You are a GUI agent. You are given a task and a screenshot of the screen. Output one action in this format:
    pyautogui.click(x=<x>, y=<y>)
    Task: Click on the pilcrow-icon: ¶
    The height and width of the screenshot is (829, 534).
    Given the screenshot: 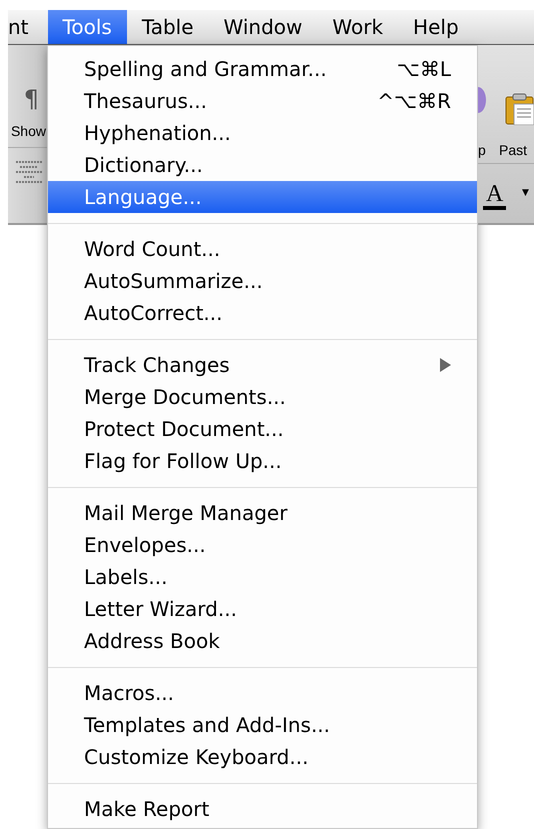 What is the action you would take?
    pyautogui.click(x=31, y=99)
    